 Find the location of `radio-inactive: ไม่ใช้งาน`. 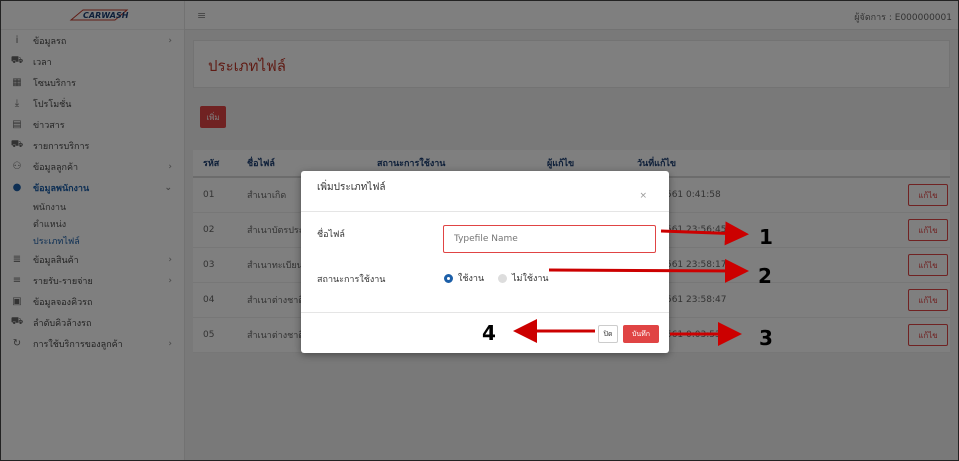

radio-inactive: ไม่ใช้งาน is located at coordinates (523, 278).